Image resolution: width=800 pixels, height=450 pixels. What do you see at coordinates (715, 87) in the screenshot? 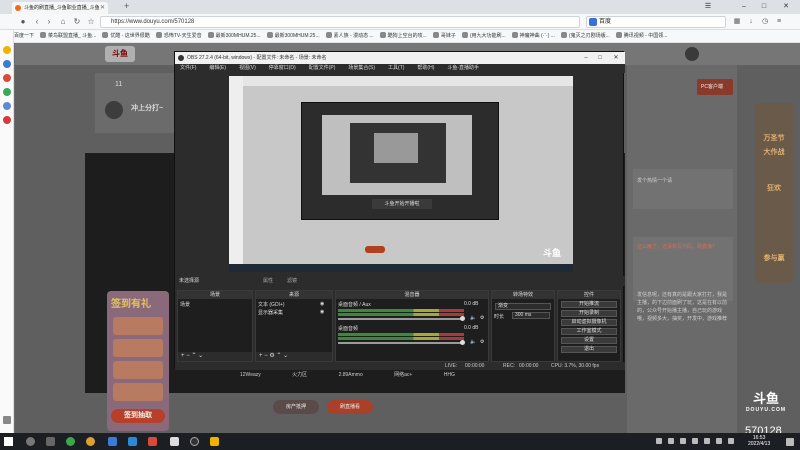
I see `pc-client-button: PC客户端` at bounding box center [715, 87].